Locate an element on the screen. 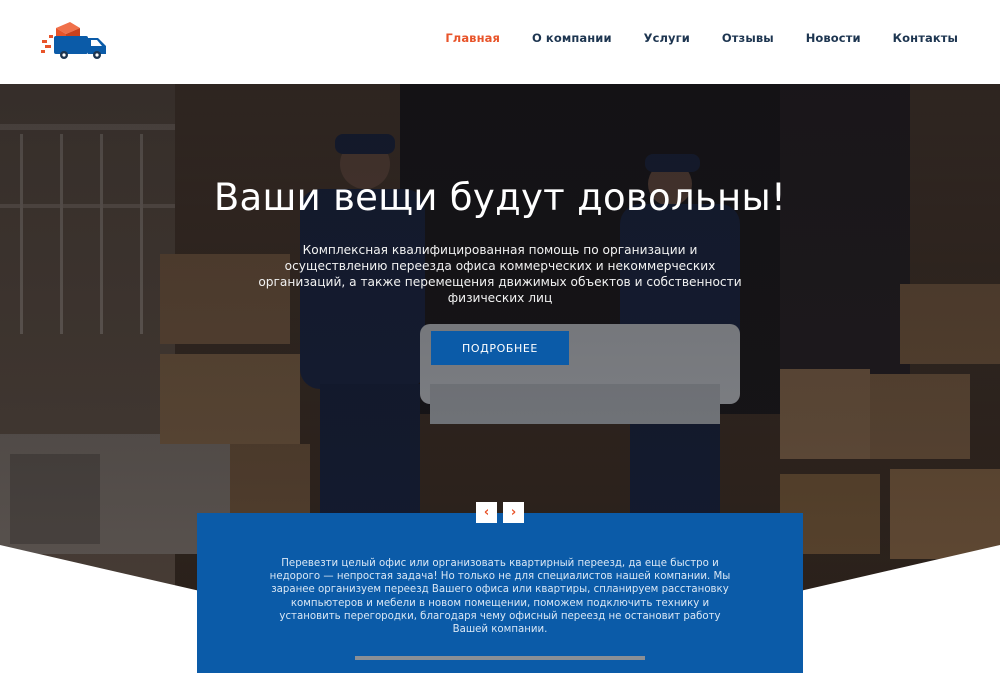 The image size is (1000, 673). slider-next-button: › is located at coordinates (513, 512).